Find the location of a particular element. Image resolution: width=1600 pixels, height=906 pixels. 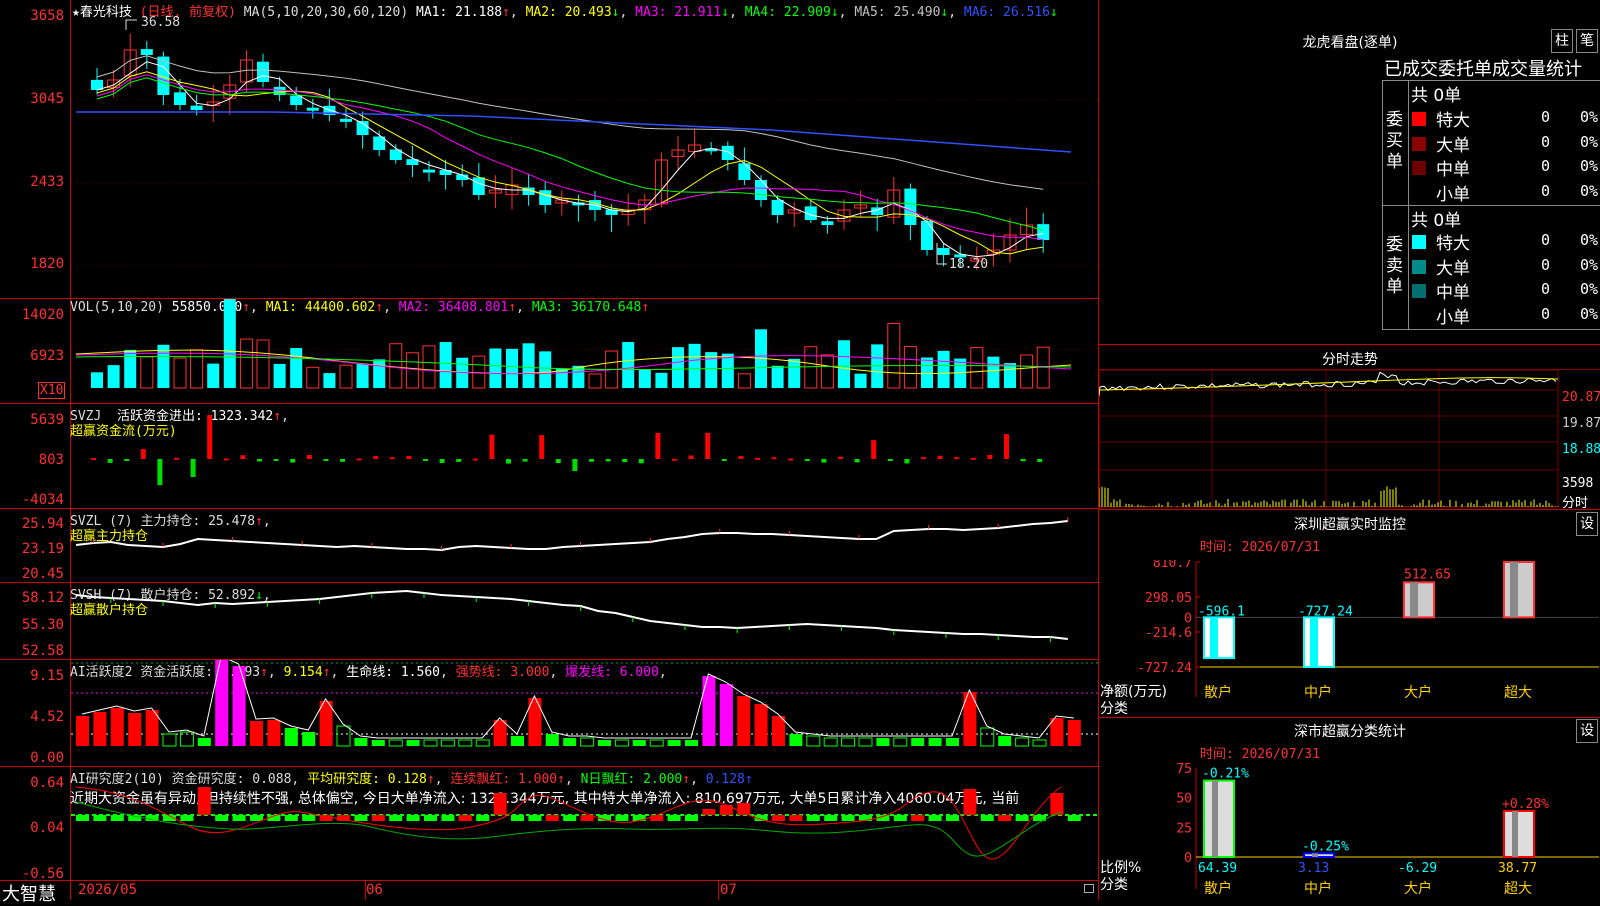

sz-class-change-label: -0.21% is located at coordinates (1225, 774).